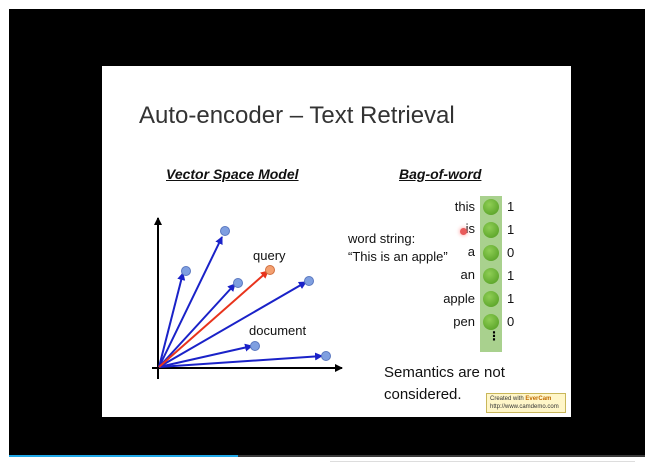  What do you see at coordinates (190, 302) in the screenshot?
I see `document-vector` at bounding box center [190, 302].